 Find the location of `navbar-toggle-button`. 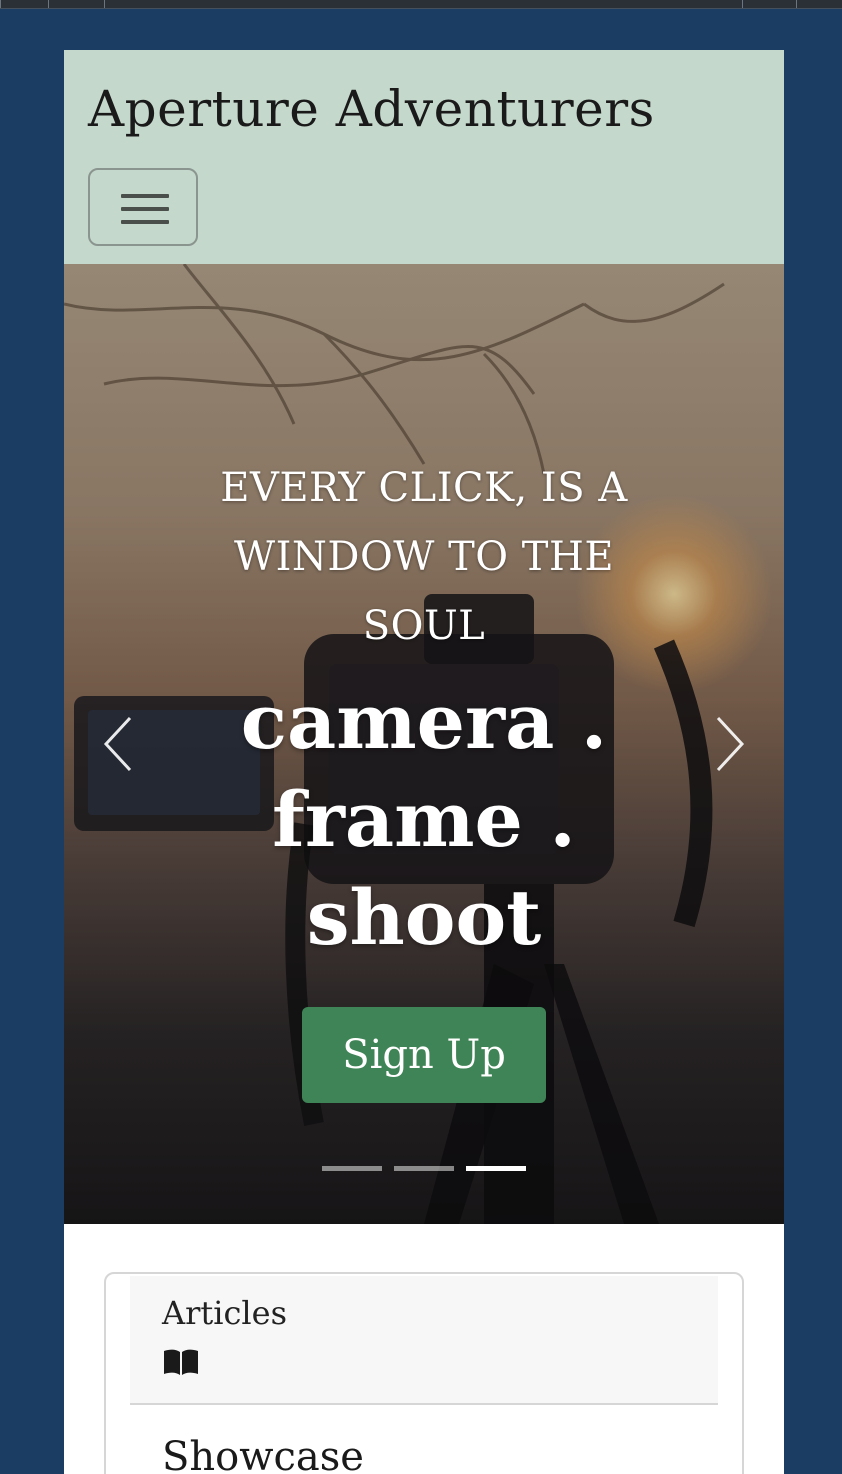

navbar-toggle-button is located at coordinates (143, 207).